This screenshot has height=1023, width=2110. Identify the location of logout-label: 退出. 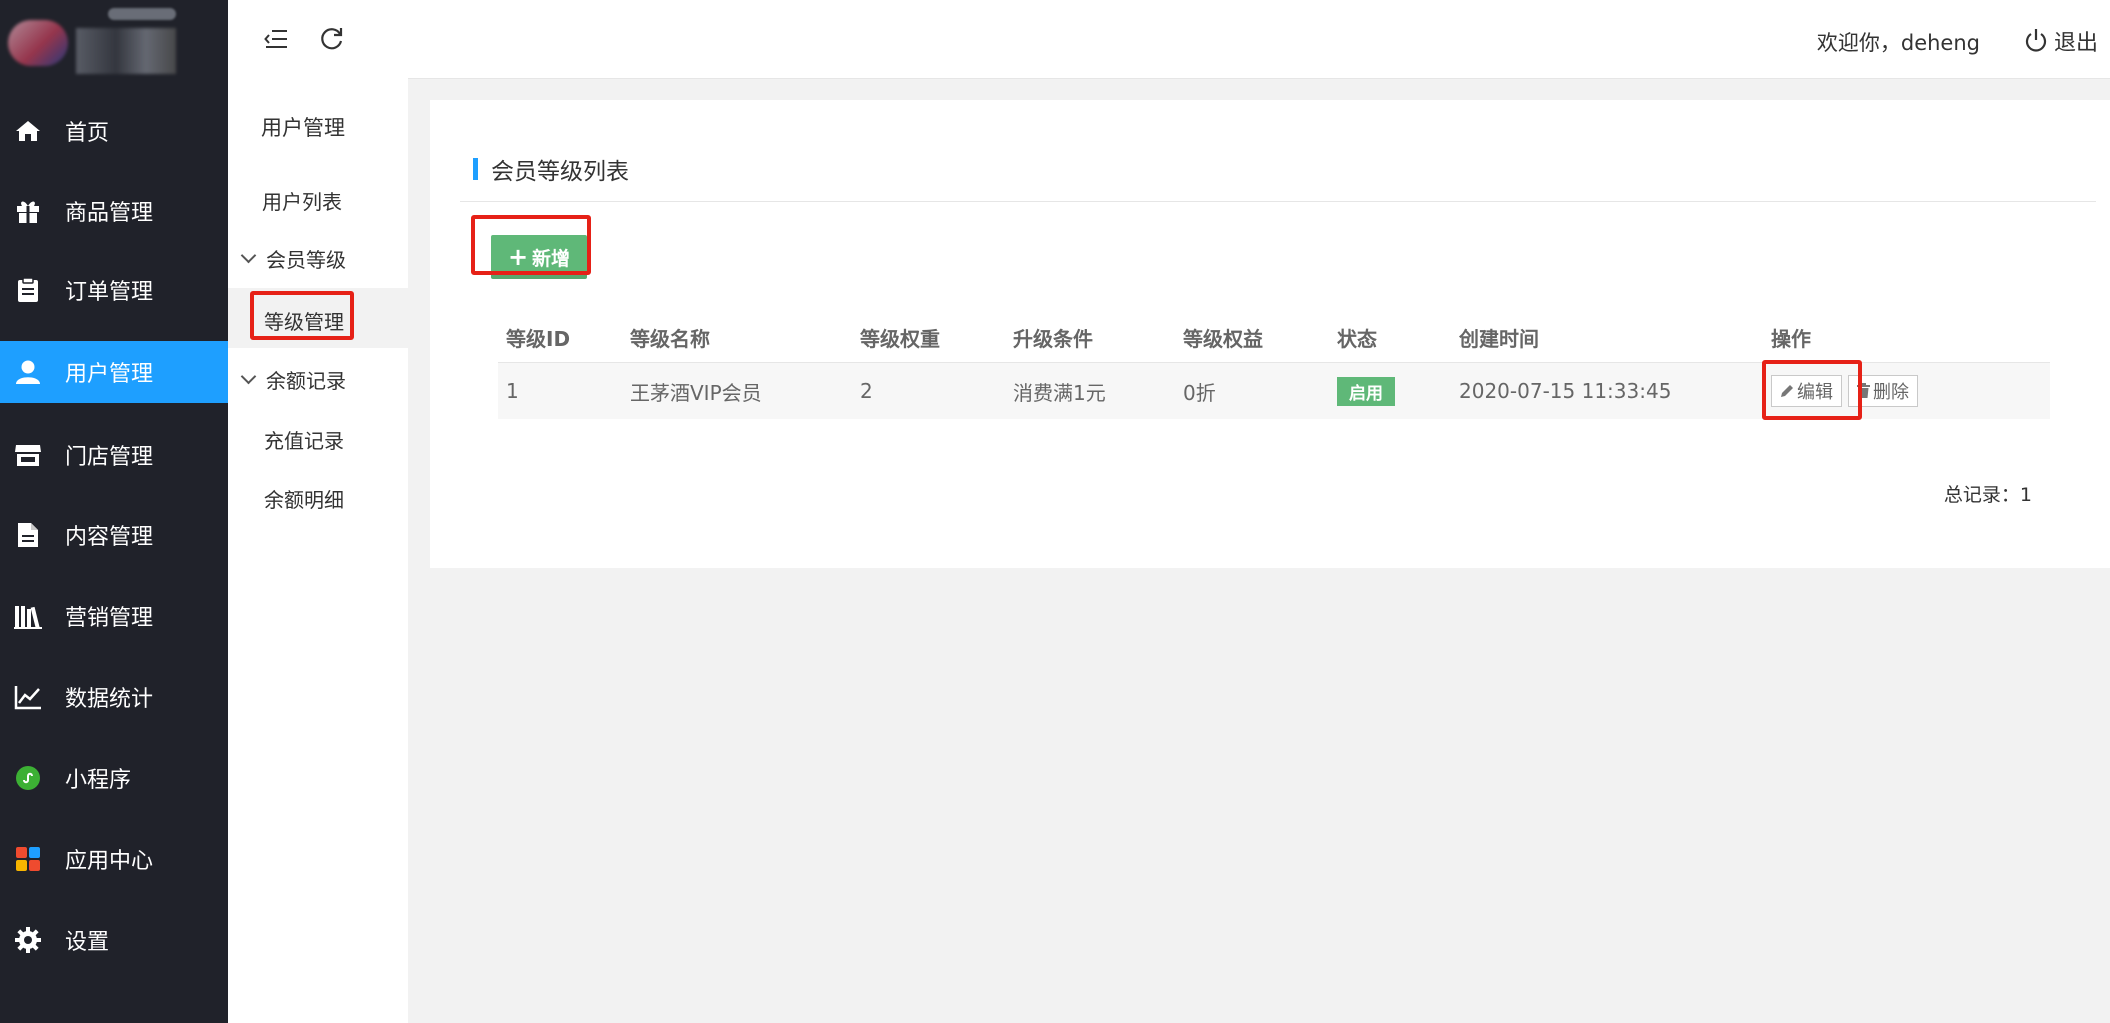
(2075, 43).